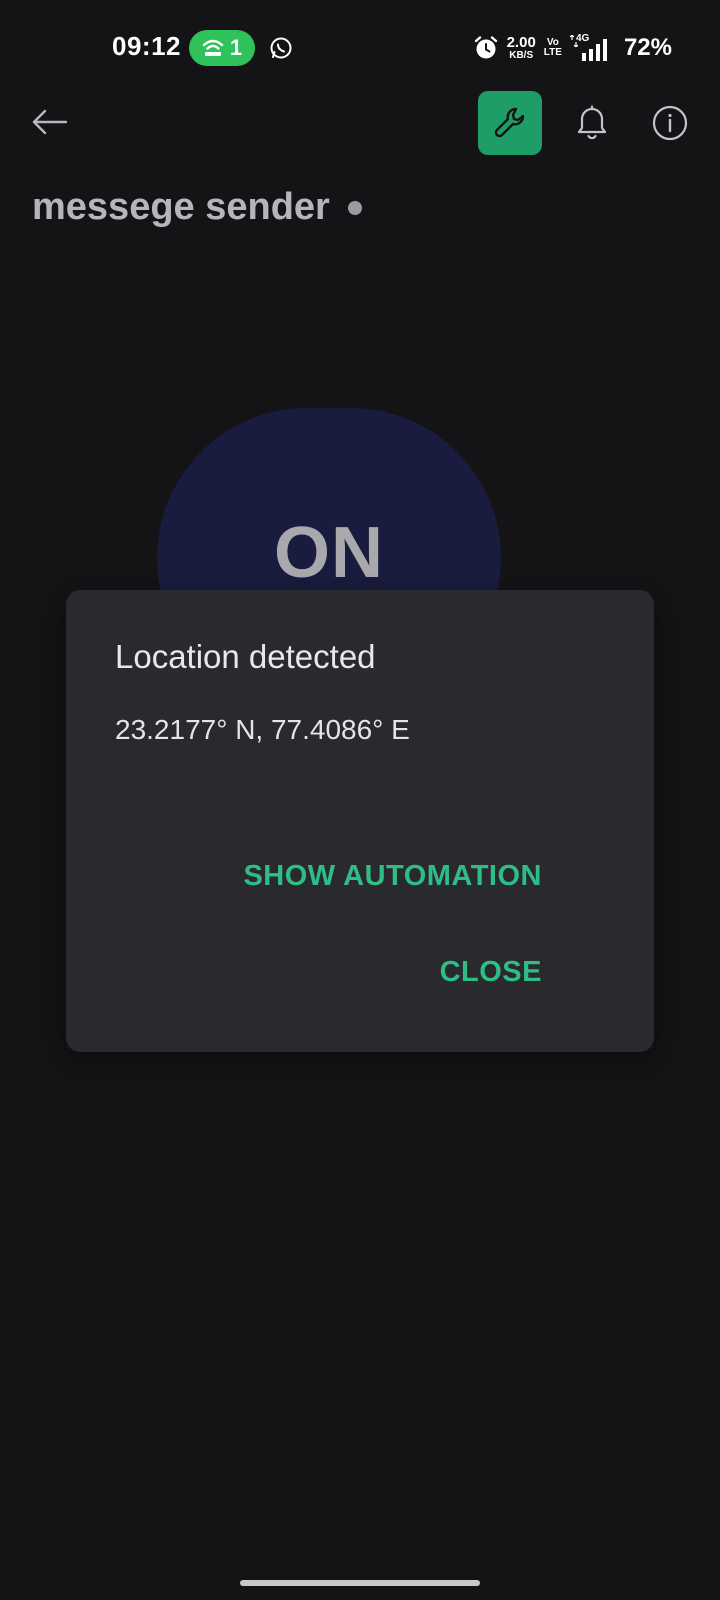  What do you see at coordinates (181, 207) in the screenshot?
I see `page-title: messege sender` at bounding box center [181, 207].